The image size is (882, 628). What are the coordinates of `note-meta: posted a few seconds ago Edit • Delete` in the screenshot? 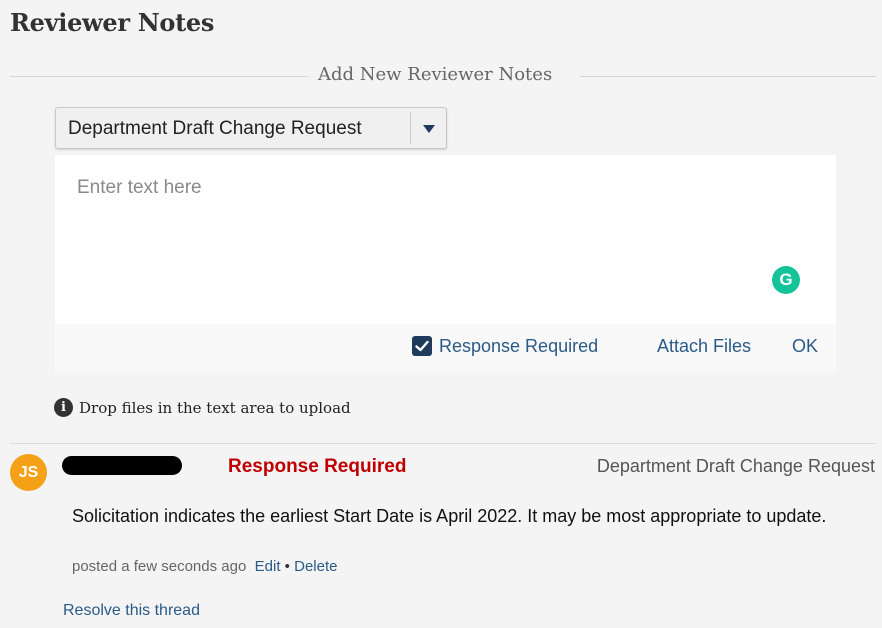 It's located at (204, 566).